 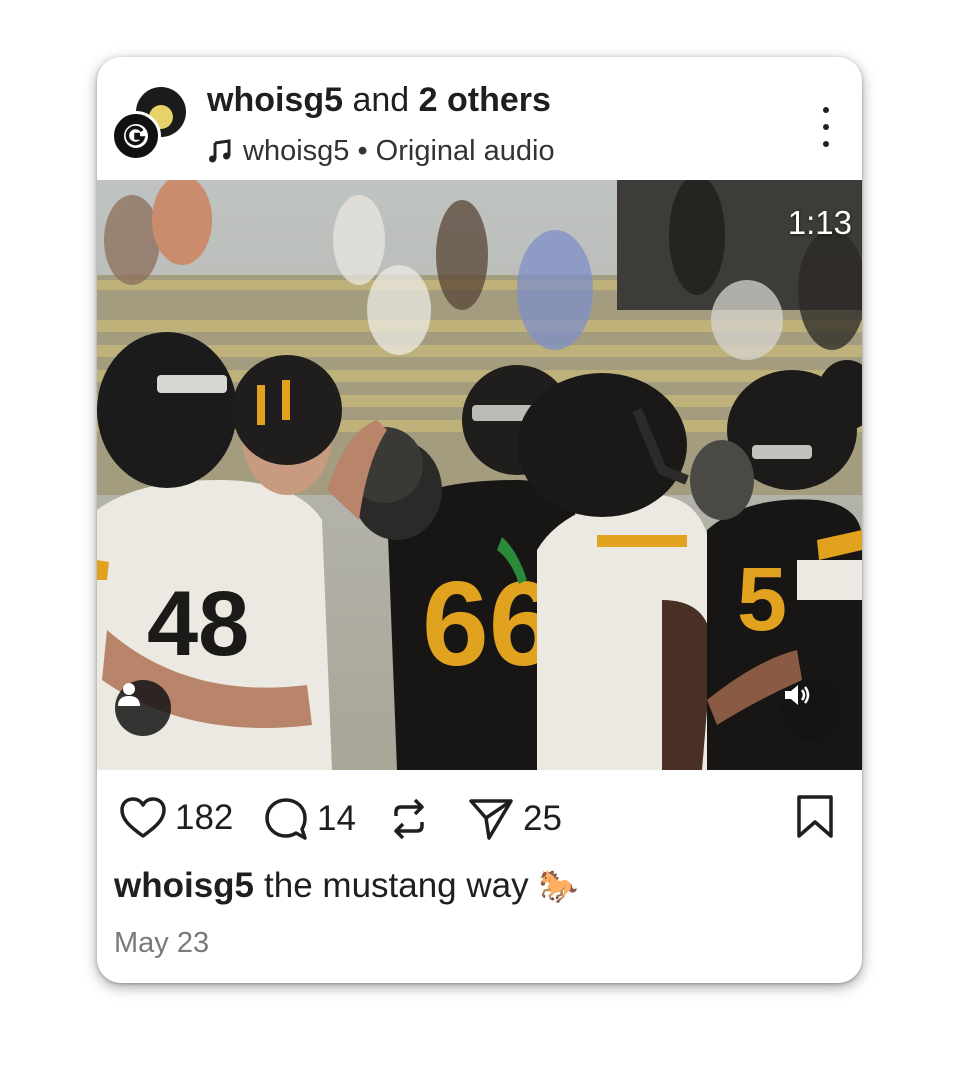 I want to click on g-logo-icon, so click(x=136, y=136).